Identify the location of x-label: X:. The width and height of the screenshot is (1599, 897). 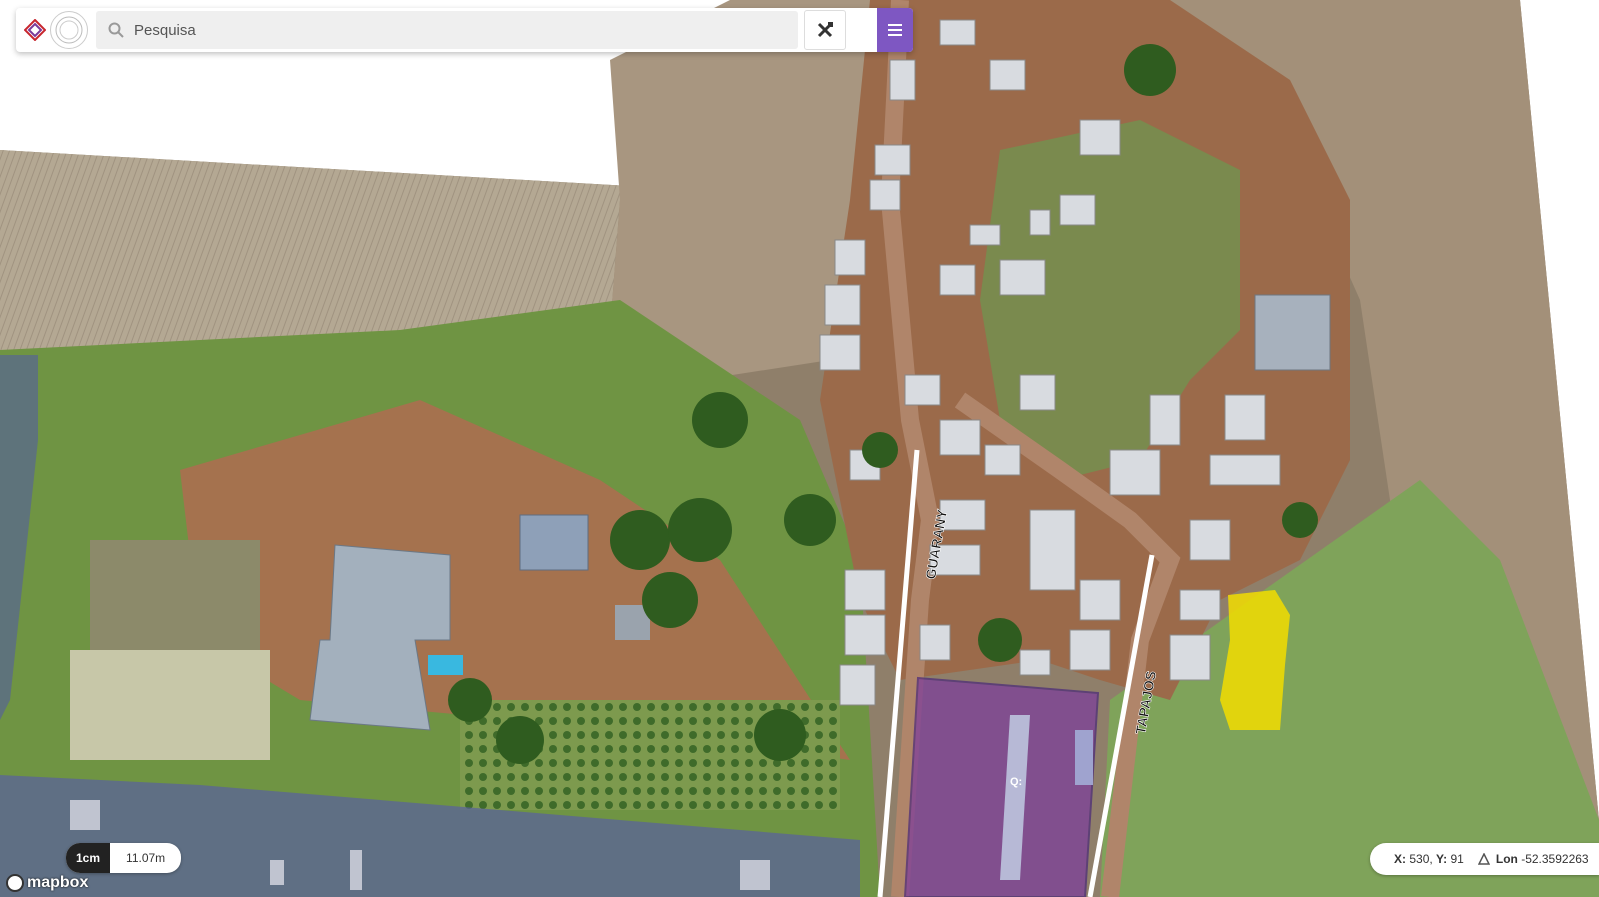
(1400, 859).